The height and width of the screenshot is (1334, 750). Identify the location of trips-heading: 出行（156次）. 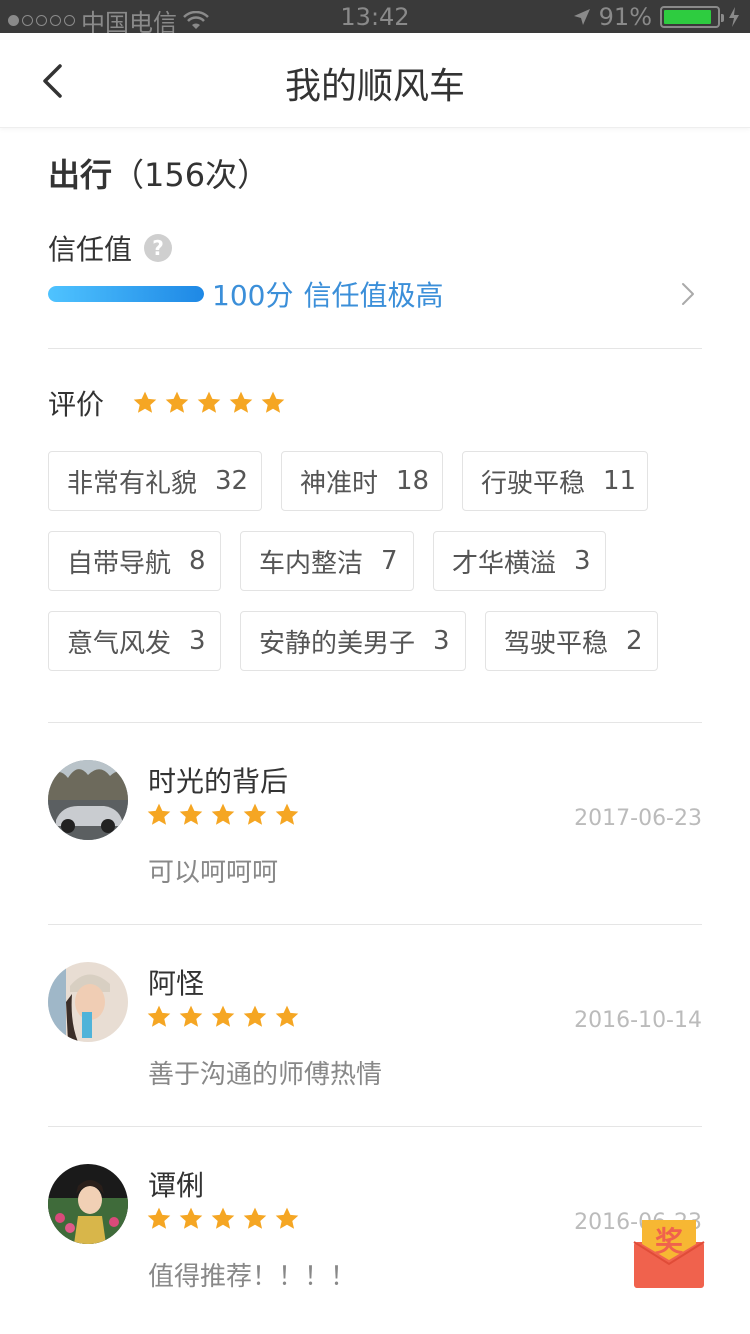
(158, 173).